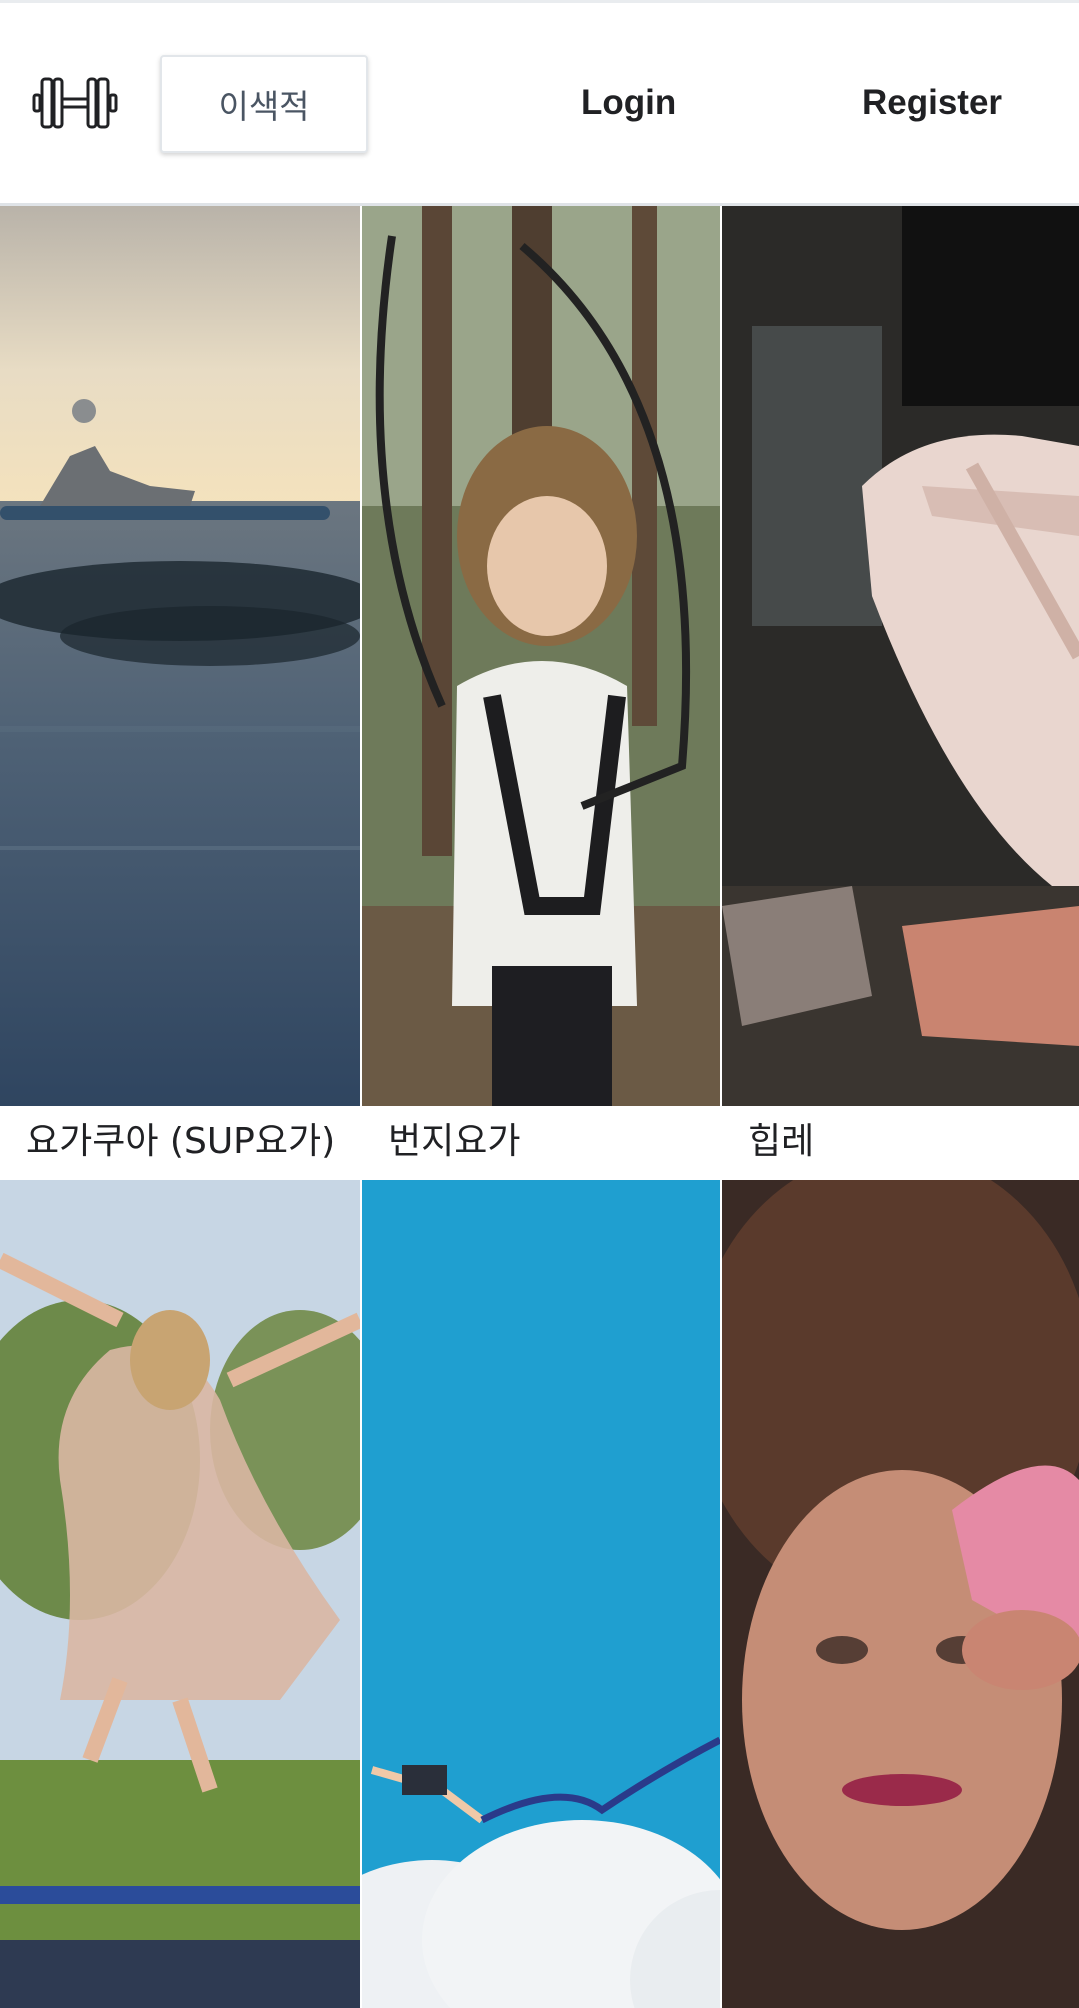  What do you see at coordinates (932, 103) in the screenshot?
I see `register-link: Register` at bounding box center [932, 103].